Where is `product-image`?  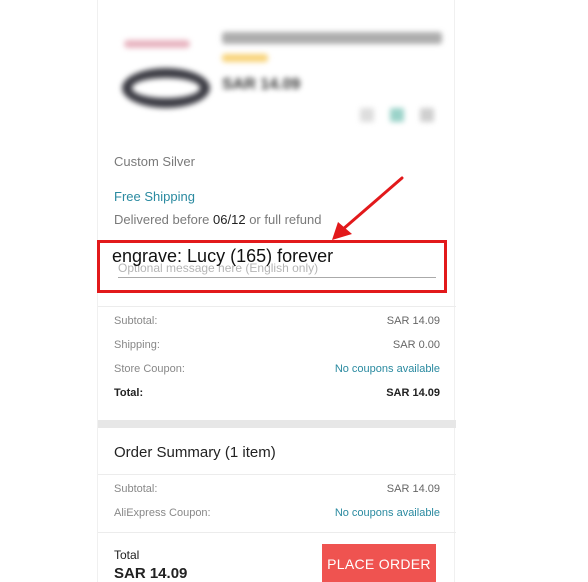
product-image is located at coordinates (164, 72).